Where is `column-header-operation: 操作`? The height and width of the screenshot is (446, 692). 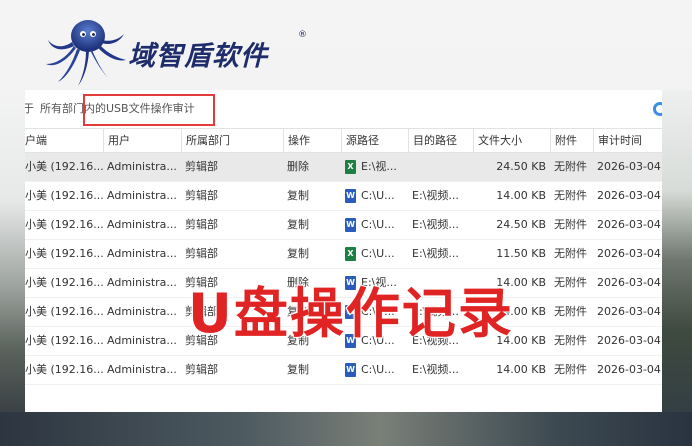 column-header-operation: 操作 is located at coordinates (312, 140).